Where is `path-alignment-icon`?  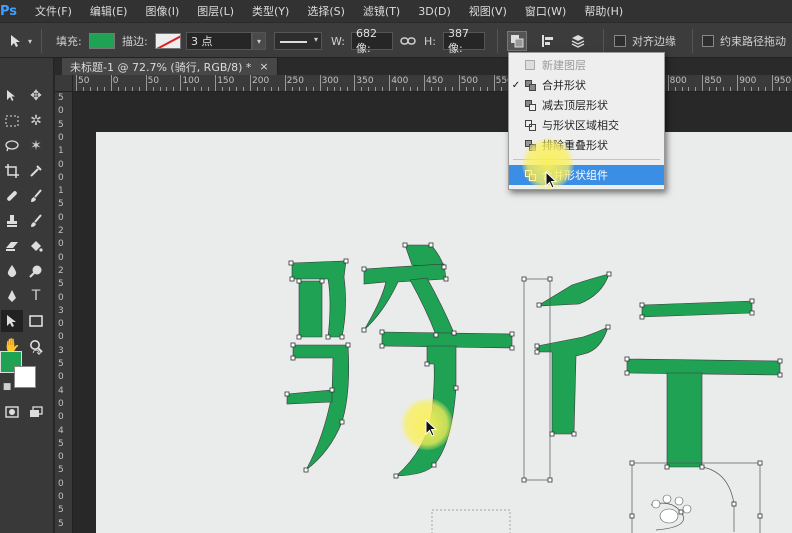
path-alignment-icon is located at coordinates (548, 41).